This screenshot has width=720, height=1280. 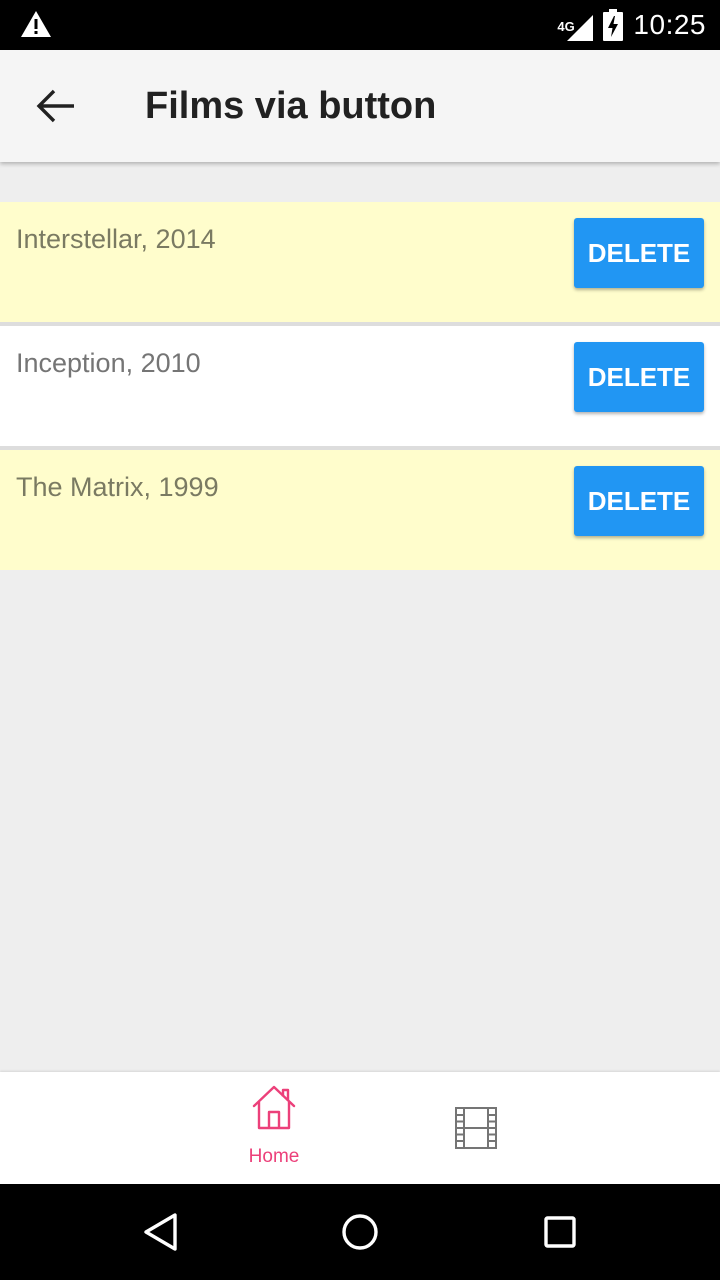 What do you see at coordinates (580, 28) in the screenshot?
I see `signal-icon` at bounding box center [580, 28].